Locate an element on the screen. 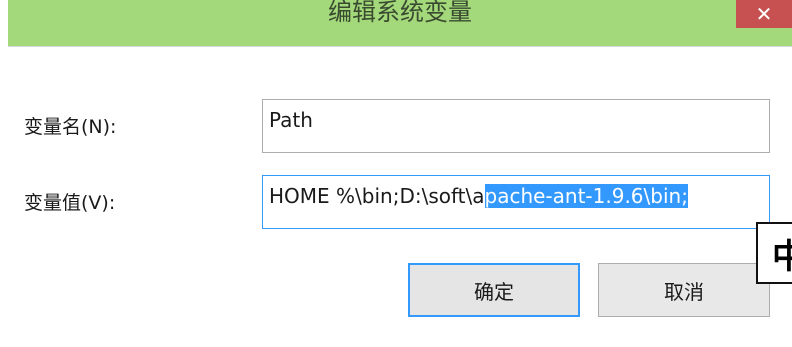 This screenshot has height=347, width=792. variable-name-input: Path is located at coordinates (516, 126).